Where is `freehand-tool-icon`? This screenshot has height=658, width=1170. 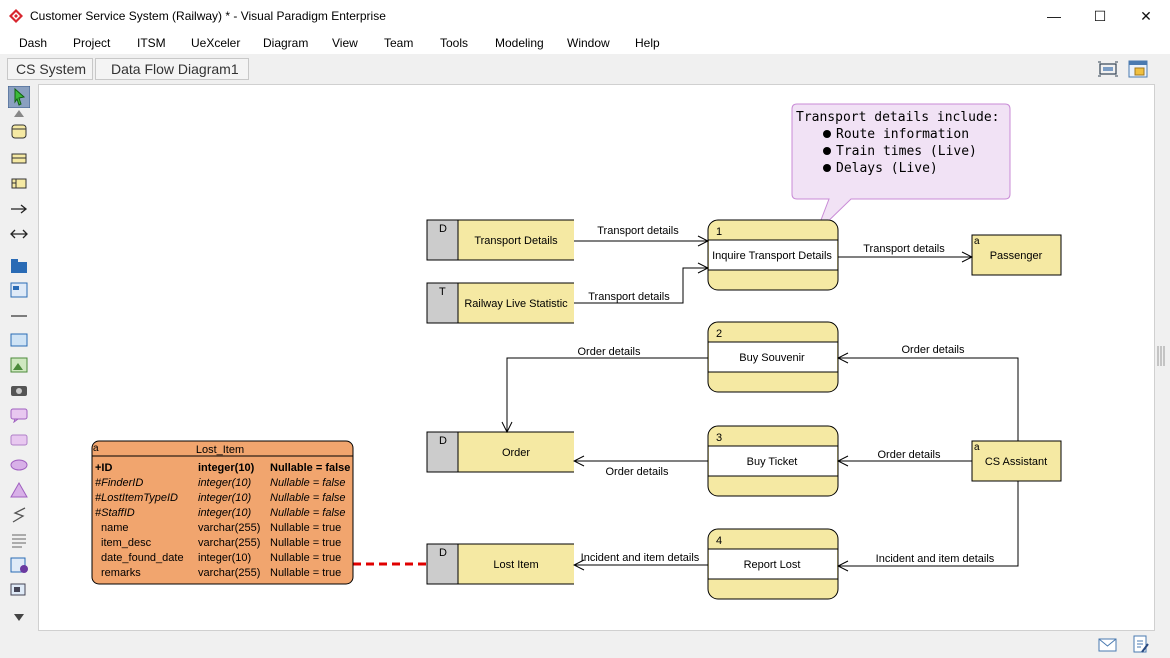
freehand-tool-icon is located at coordinates (19, 515).